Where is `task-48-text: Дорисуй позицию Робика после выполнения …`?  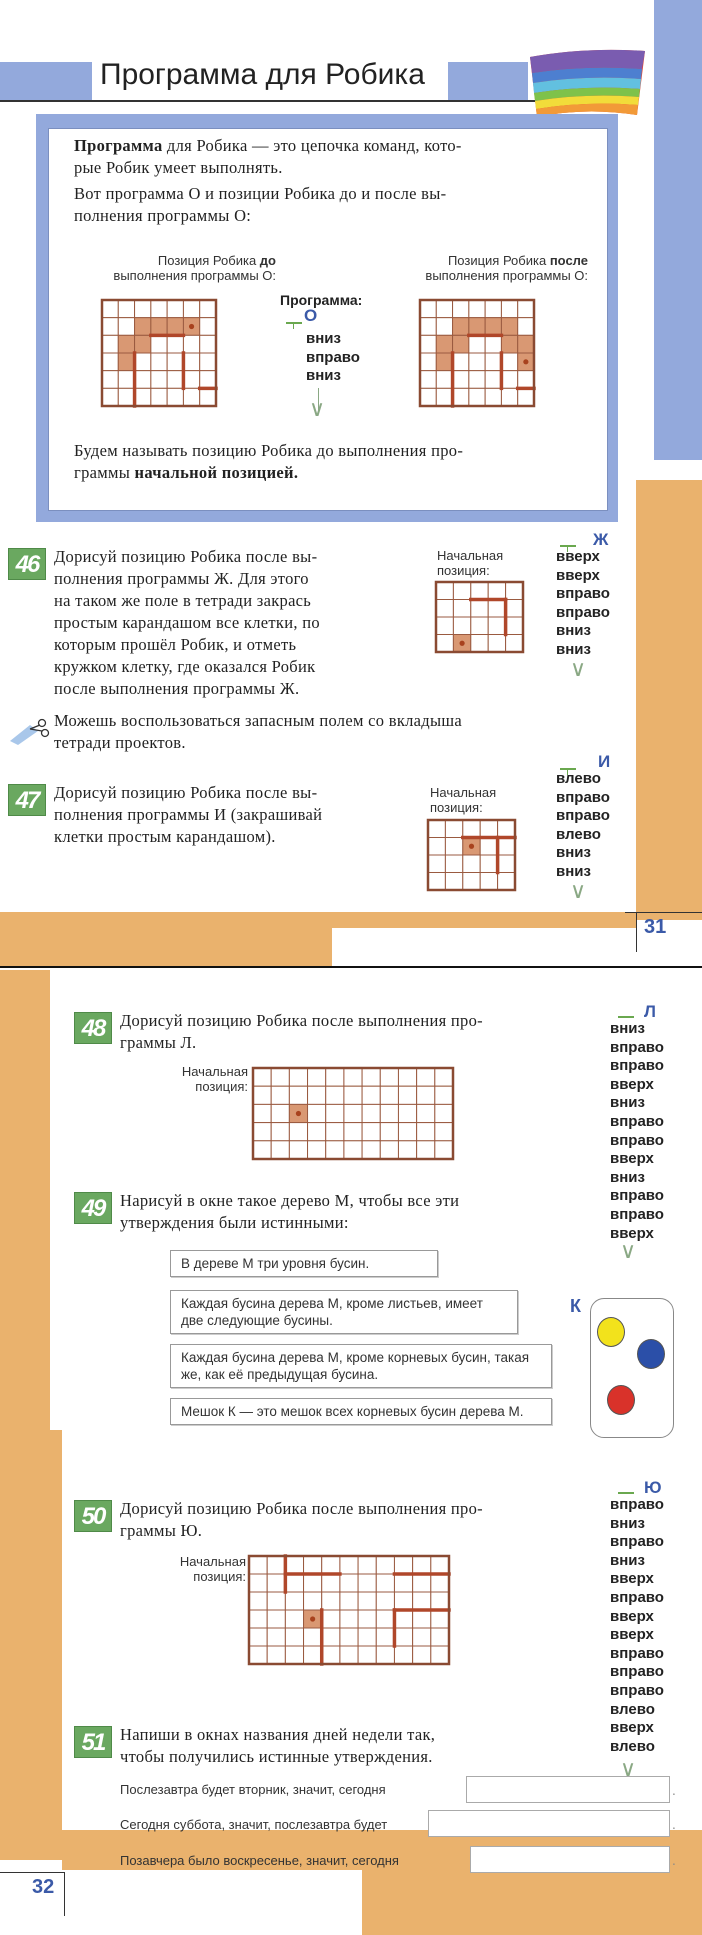 task-48-text: Дорисуй позицию Робика после выполнения … is located at coordinates (301, 1031).